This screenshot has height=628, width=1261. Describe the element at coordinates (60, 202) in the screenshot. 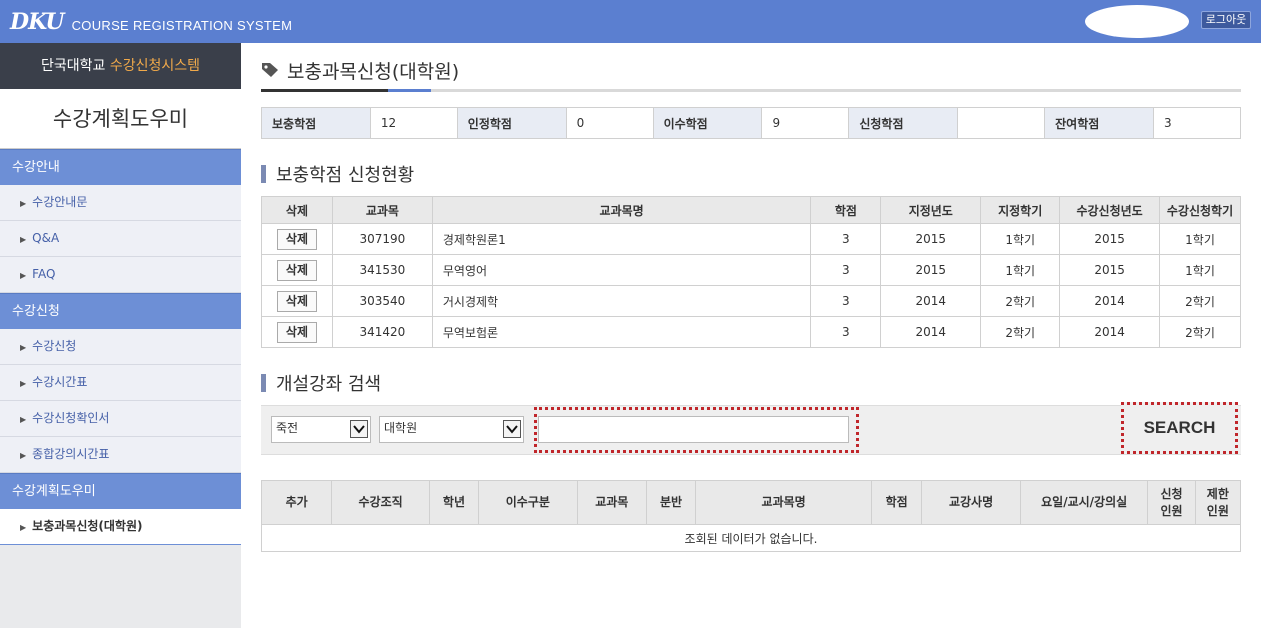

I see `sidebar-item-label: 수강안내문` at that location.